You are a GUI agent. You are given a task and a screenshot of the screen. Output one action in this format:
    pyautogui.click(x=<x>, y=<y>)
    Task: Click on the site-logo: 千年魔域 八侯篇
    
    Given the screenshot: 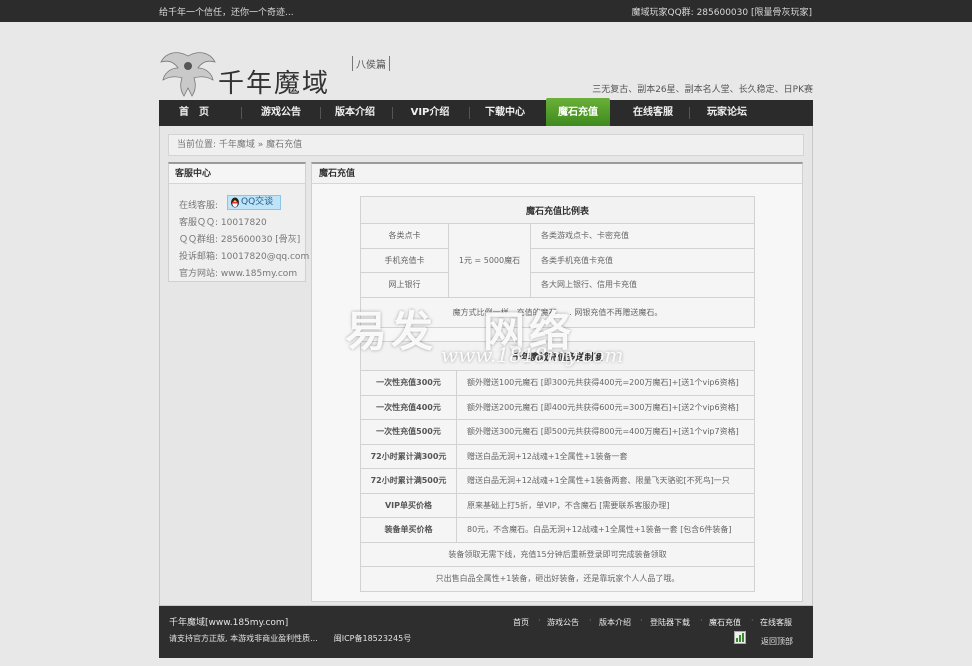 What is the action you would take?
    pyautogui.click(x=280, y=73)
    